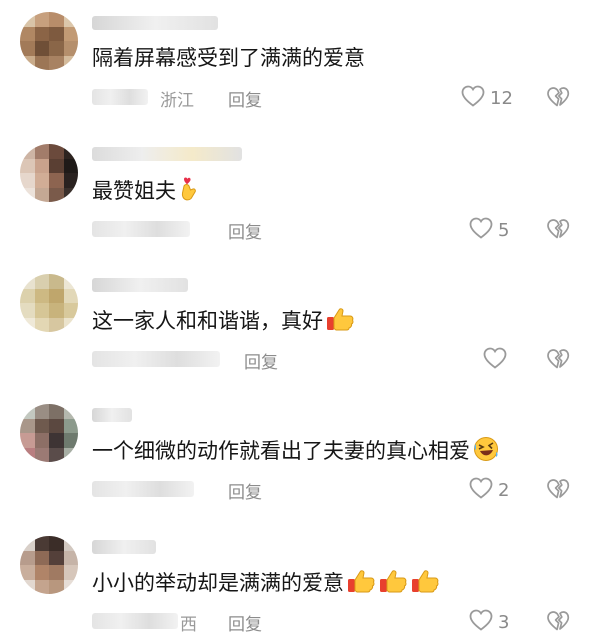  Describe the element at coordinates (188, 625) in the screenshot. I see `location-label: 西` at that location.